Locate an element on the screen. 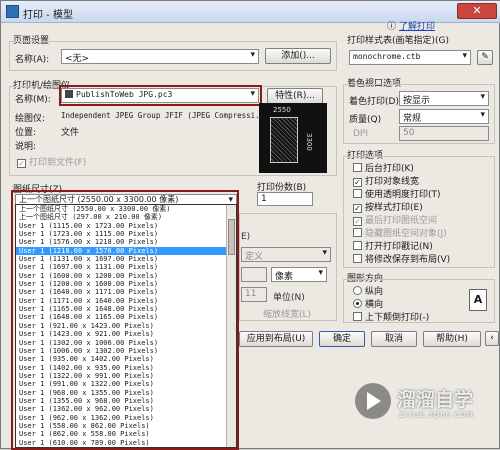 The image size is (500, 450). plot-option-checkbox: 将修改保存到布局(V) is located at coordinates (401, 258).